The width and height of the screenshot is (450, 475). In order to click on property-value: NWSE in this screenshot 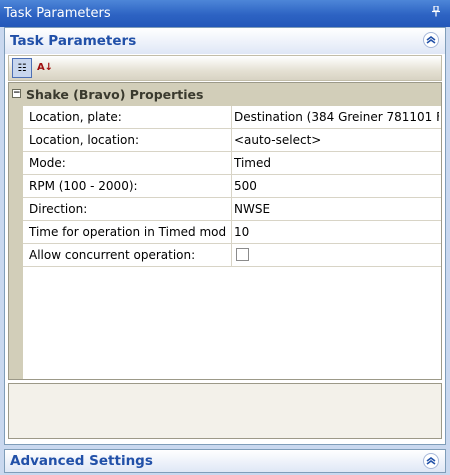, I will do `click(336, 209)`.